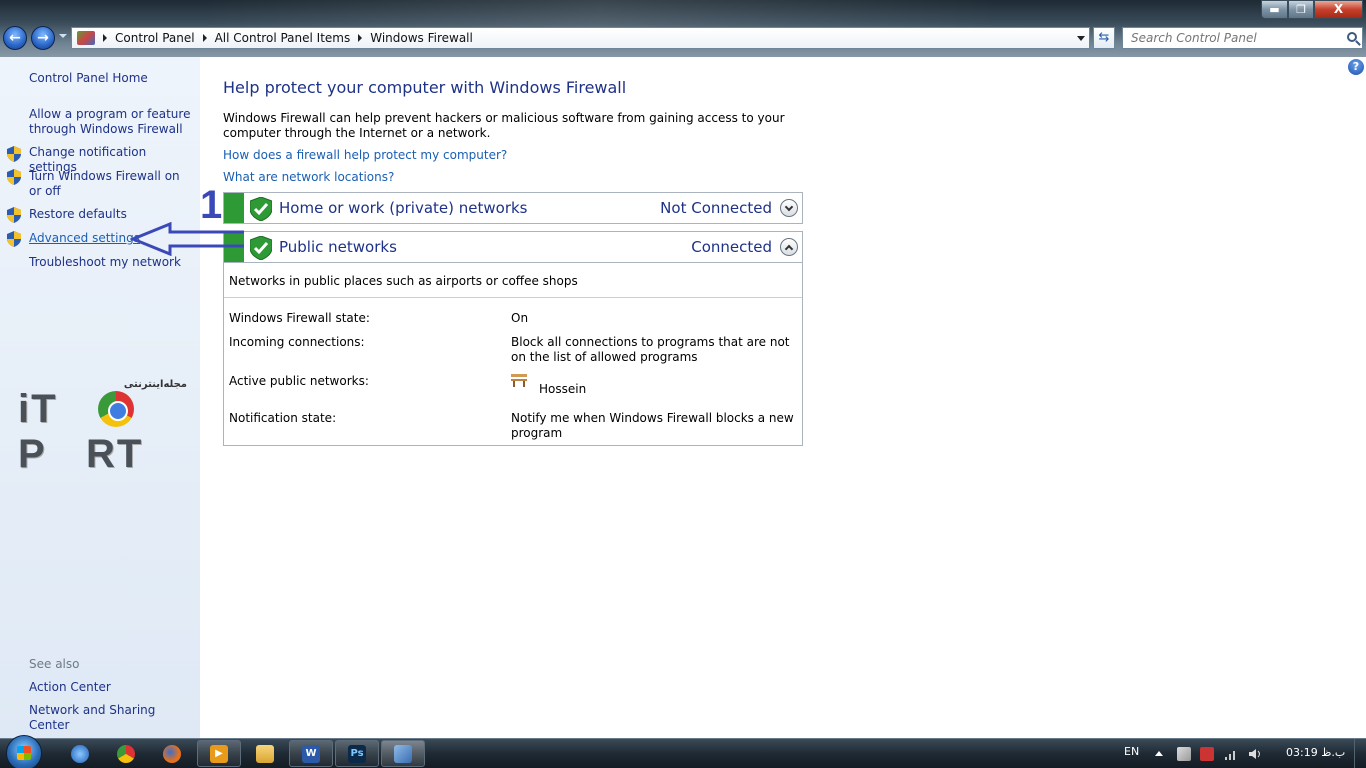  I want to click on taskbar: ▶ W Ps EN 03:19 ب.ظ, so click(683, 751).